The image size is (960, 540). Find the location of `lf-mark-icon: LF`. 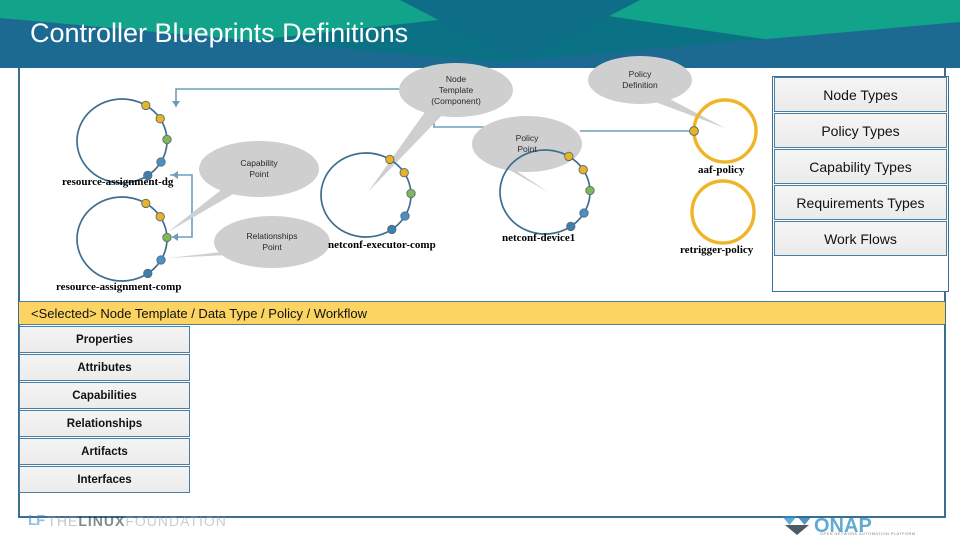

lf-mark-icon: LF is located at coordinates (36, 520).